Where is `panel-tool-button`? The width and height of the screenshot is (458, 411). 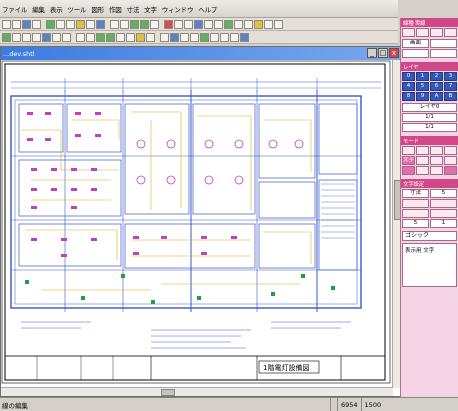
panel-tool-button is located at coordinates (140, 37).